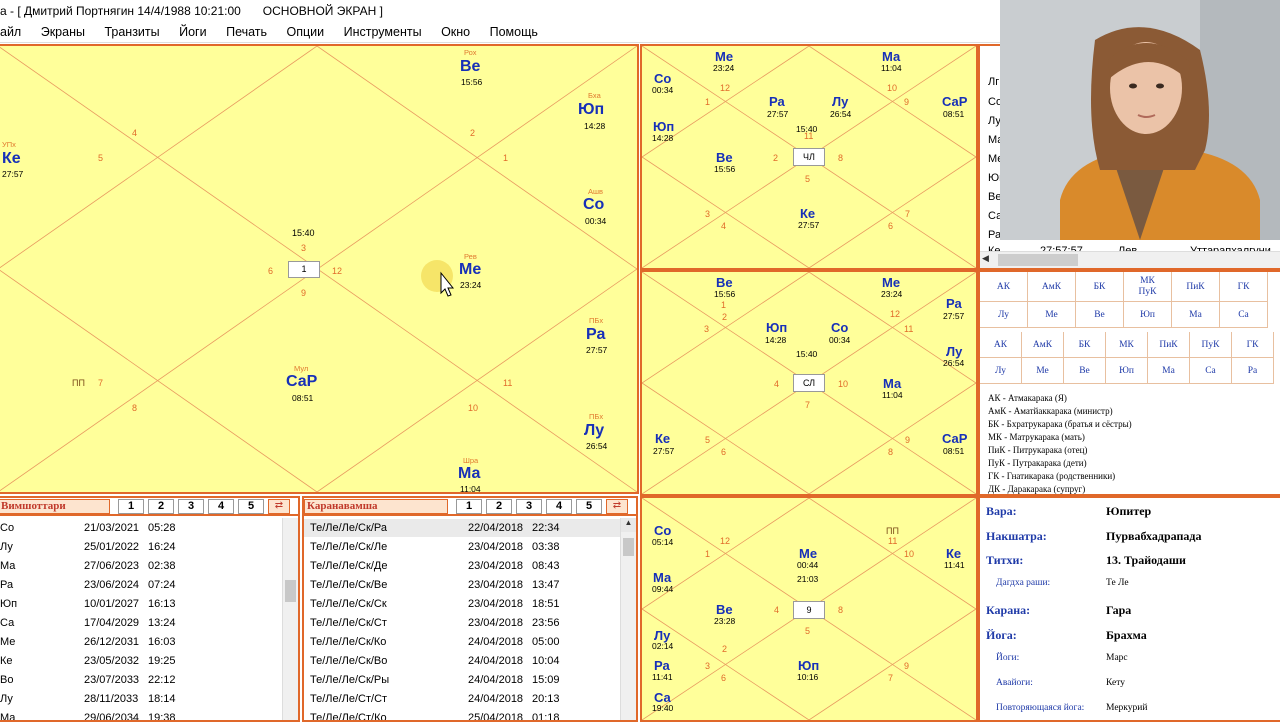 This screenshot has width=1280, height=722. Describe the element at coordinates (348, 716) in the screenshot. I see `dasha-right-row: Те/Ле/Ле/Ст/Ко` at that location.